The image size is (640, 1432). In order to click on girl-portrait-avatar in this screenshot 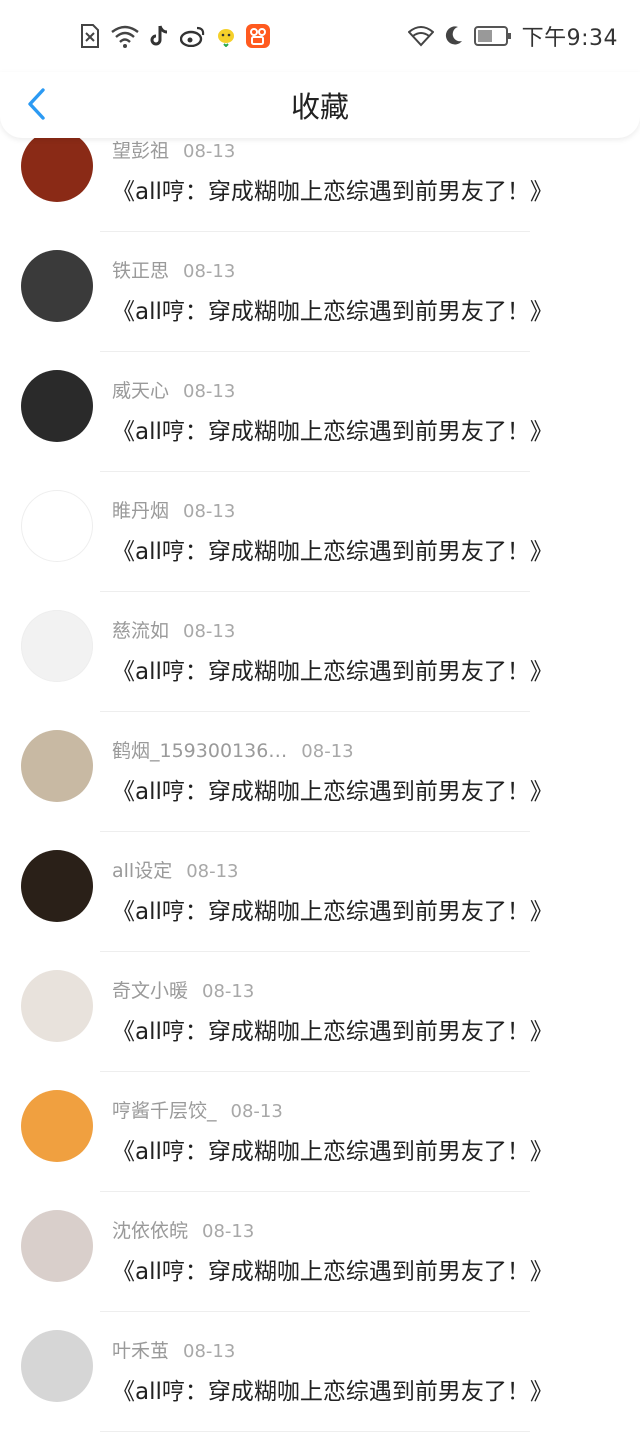, I will do `click(57, 1246)`.